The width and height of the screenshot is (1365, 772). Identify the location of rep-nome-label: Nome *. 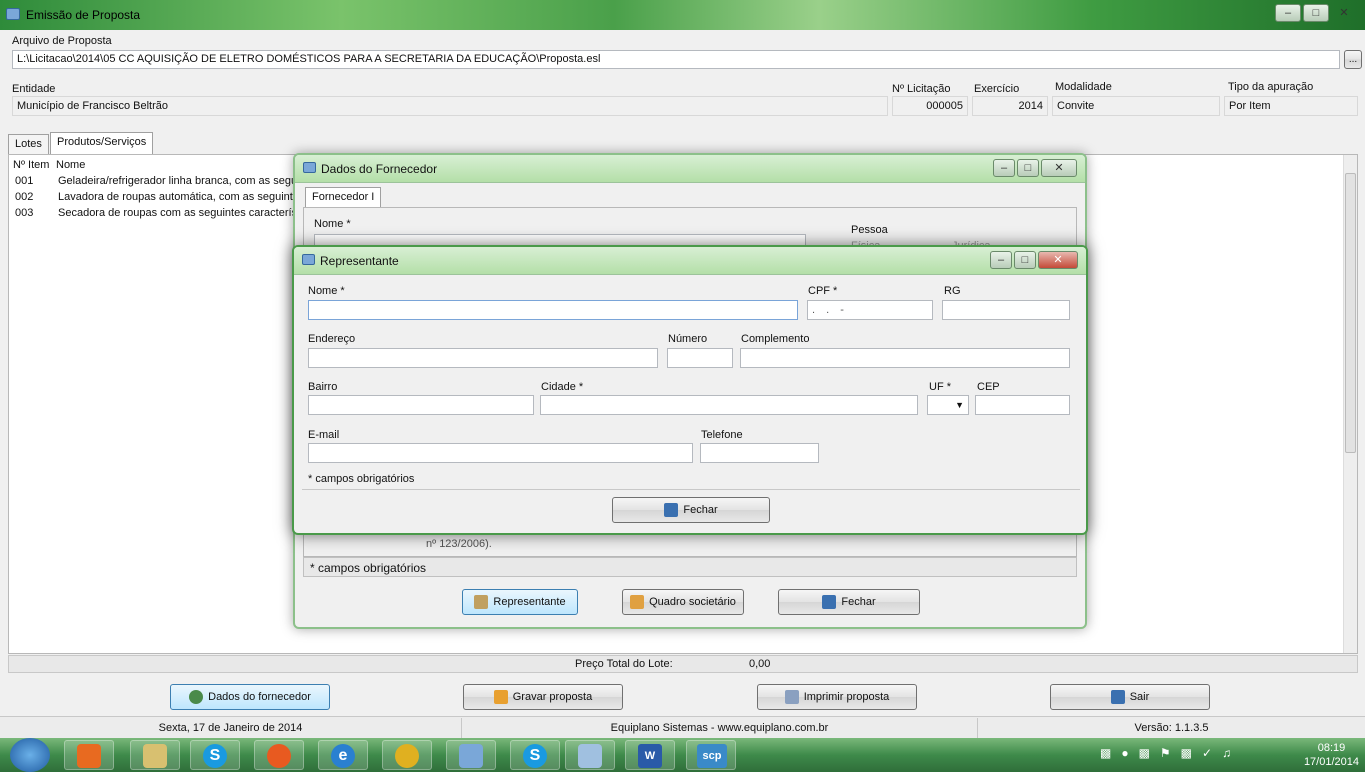
(326, 291).